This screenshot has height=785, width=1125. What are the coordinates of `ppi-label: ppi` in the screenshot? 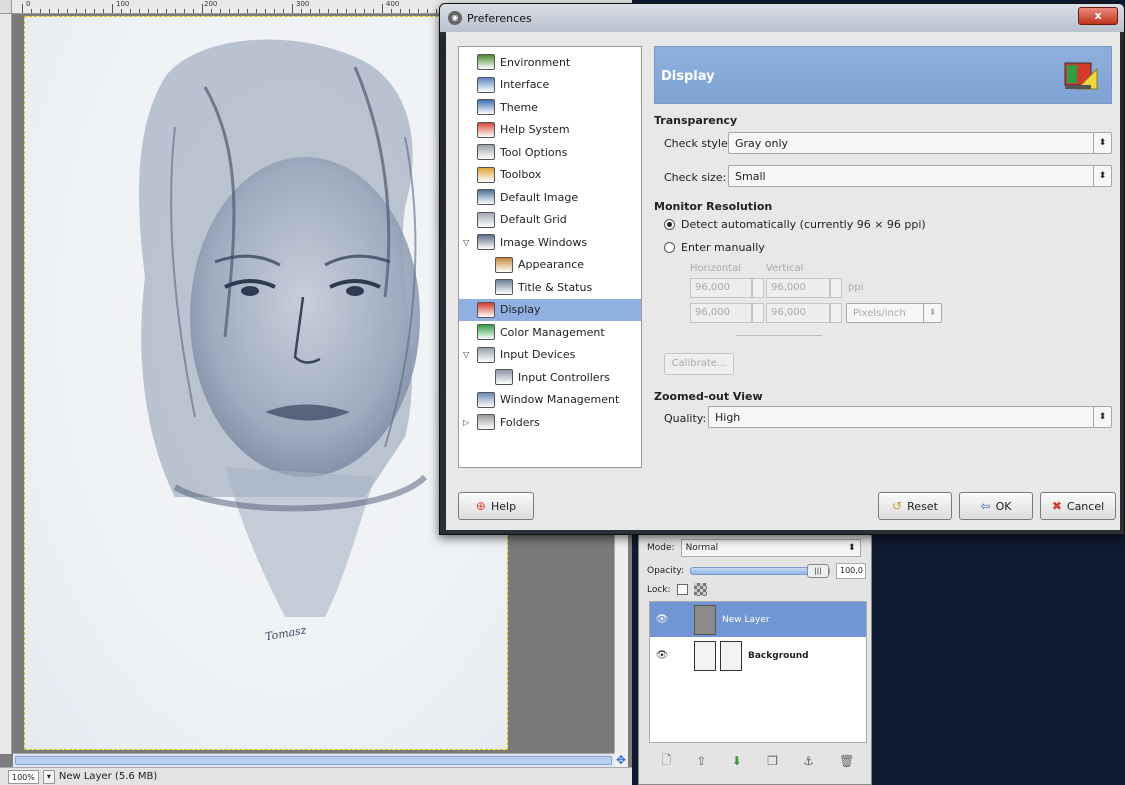 It's located at (856, 287).